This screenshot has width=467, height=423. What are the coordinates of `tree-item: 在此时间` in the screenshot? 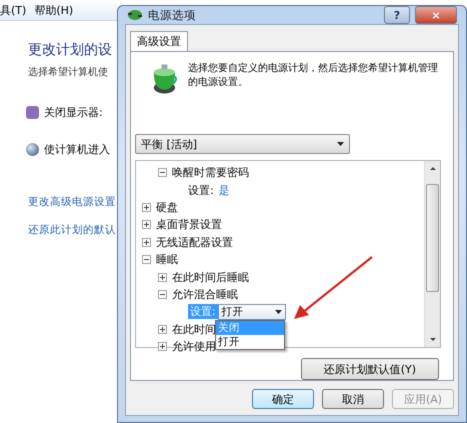 It's located at (194, 329).